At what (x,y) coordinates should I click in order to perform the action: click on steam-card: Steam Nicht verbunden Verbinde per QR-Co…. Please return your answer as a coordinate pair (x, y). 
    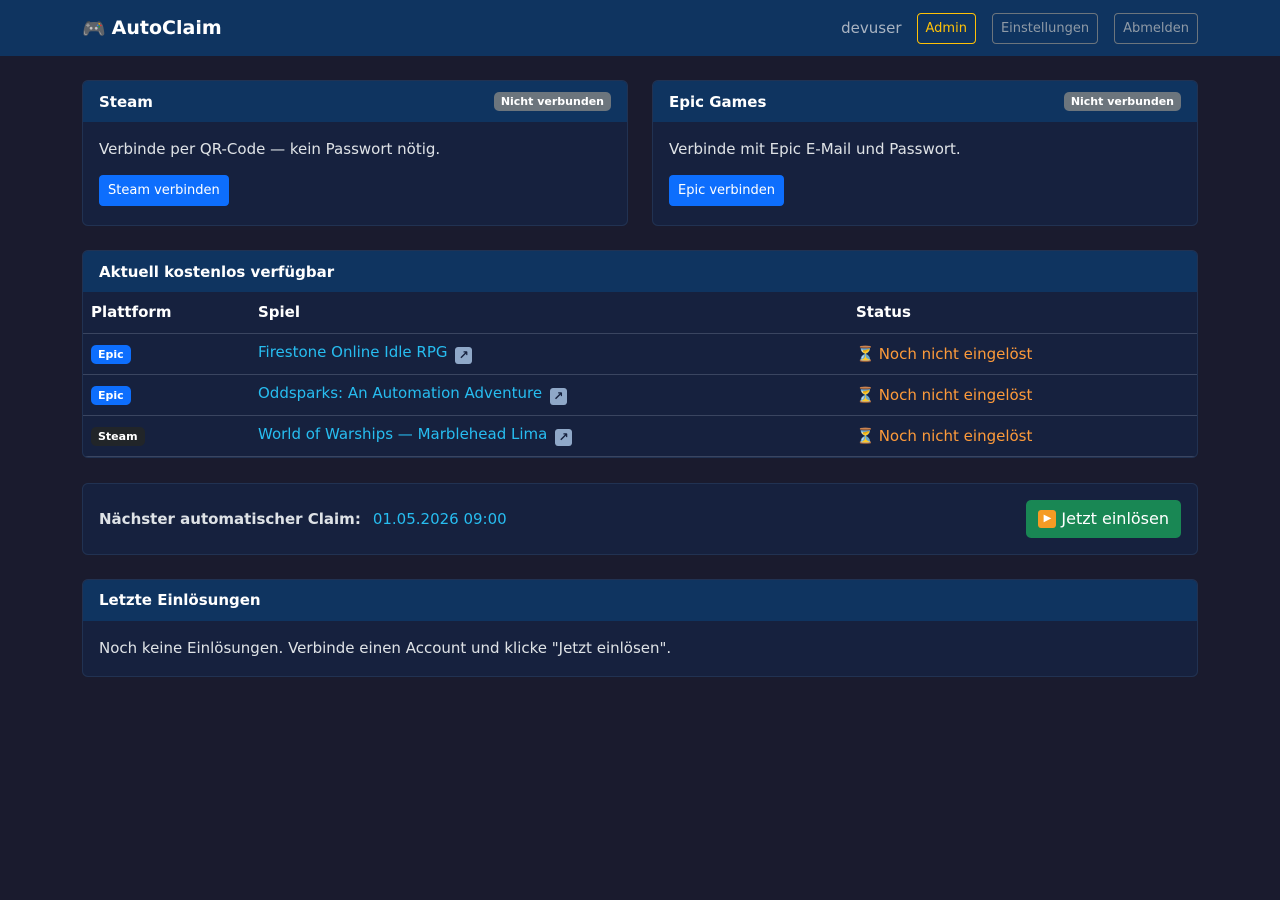
    Looking at the image, I should click on (355, 153).